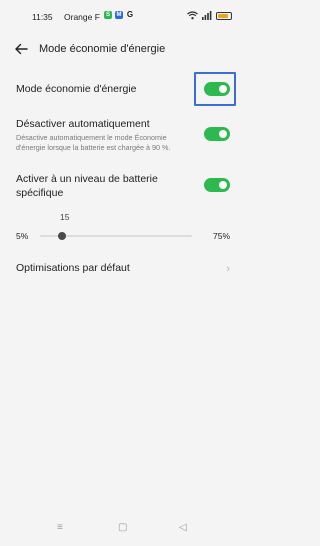 This screenshot has width=320, height=546. I want to click on battery-icon, so click(224, 15).